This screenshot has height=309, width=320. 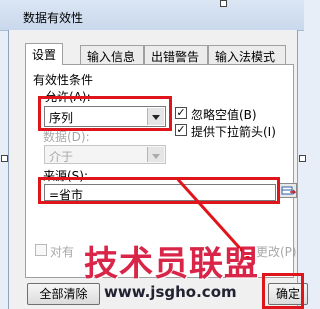 I want to click on highlight-ok-box, so click(x=283, y=291).